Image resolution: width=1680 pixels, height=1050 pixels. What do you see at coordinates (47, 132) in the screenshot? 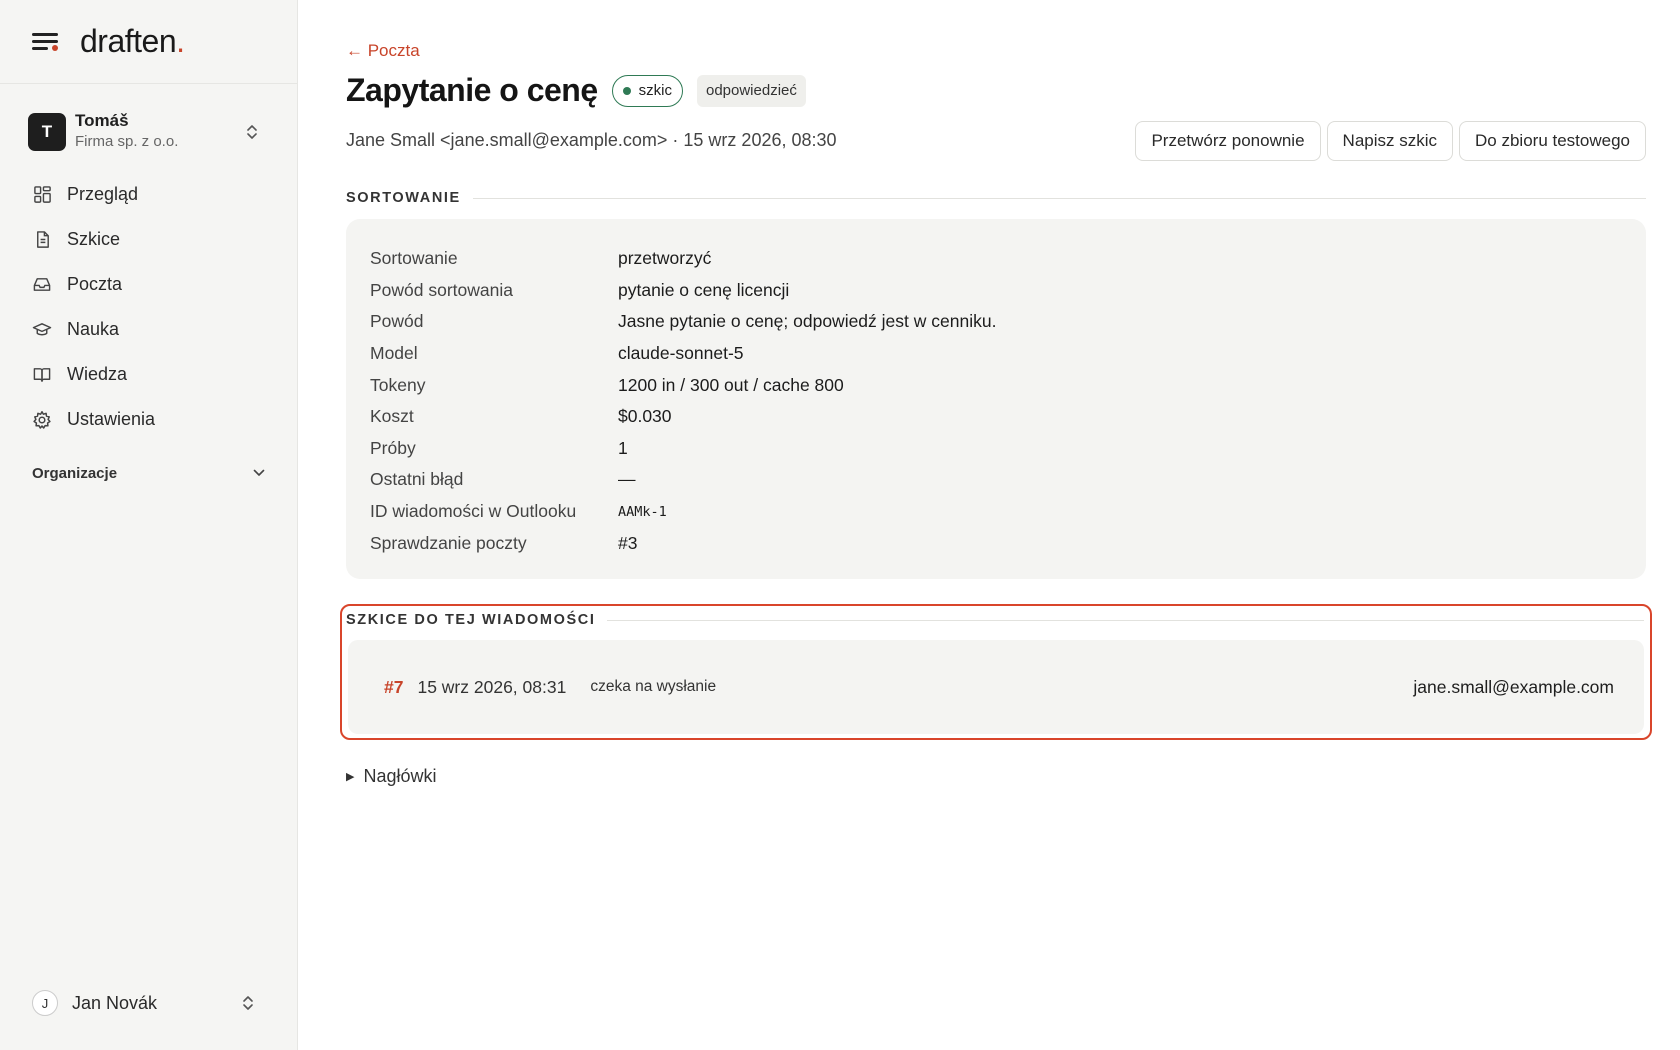
I see `org-avatar: T` at bounding box center [47, 132].